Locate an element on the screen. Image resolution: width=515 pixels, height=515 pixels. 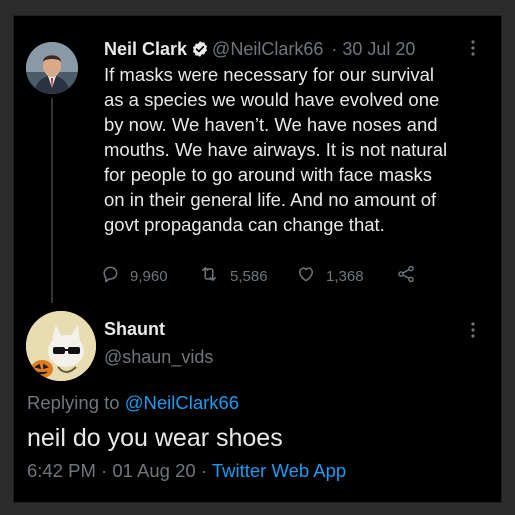
reply-button: 9,960 is located at coordinates (134, 276).